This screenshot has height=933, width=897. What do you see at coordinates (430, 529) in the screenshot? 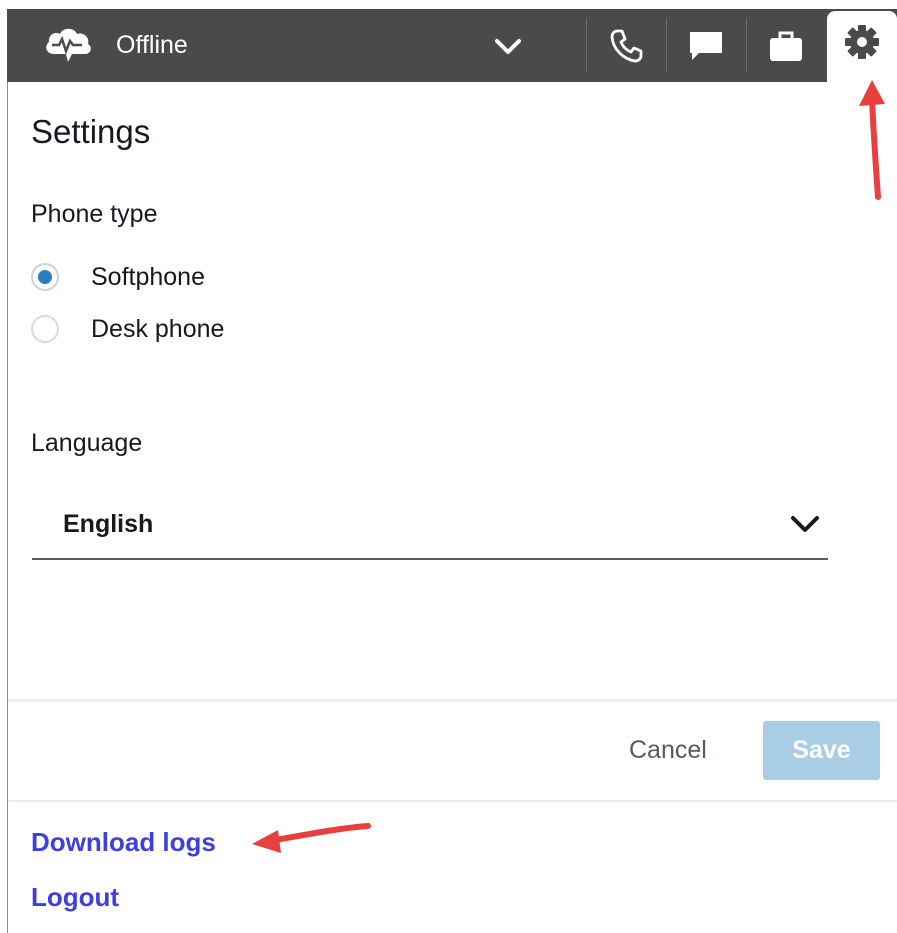
I see `language-select: English` at bounding box center [430, 529].